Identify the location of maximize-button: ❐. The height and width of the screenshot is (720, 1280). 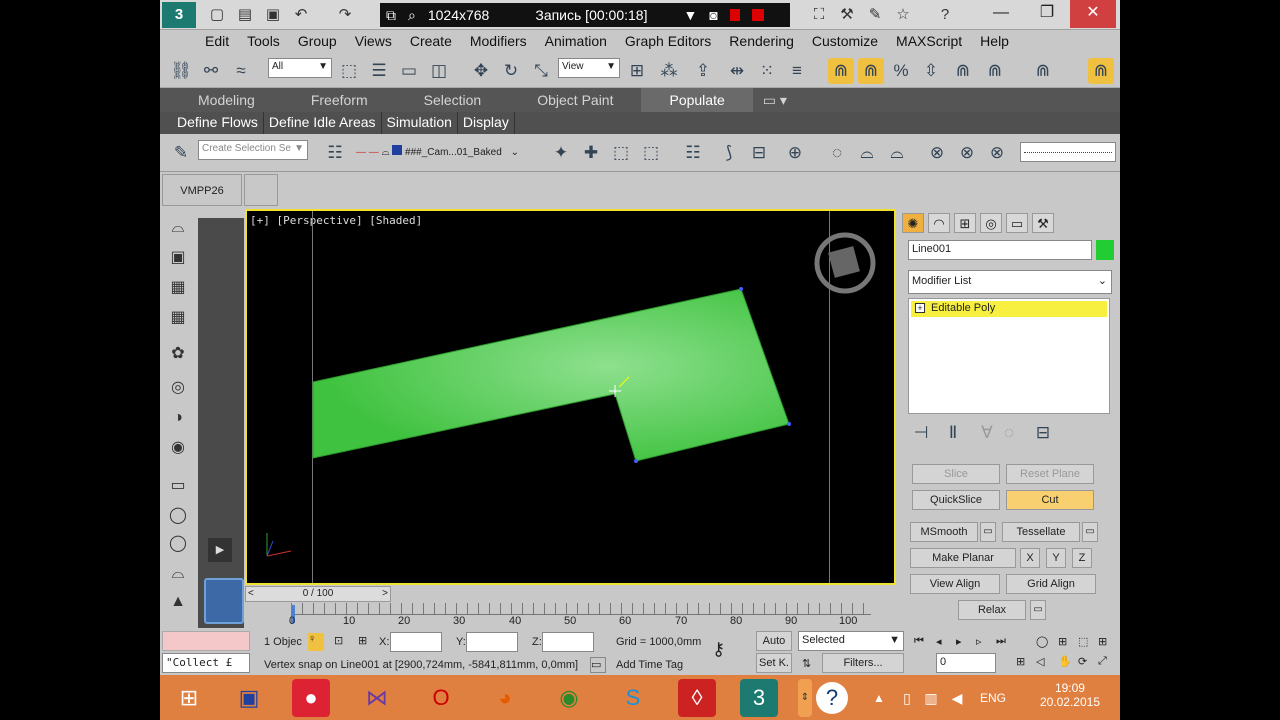
(1047, 14).